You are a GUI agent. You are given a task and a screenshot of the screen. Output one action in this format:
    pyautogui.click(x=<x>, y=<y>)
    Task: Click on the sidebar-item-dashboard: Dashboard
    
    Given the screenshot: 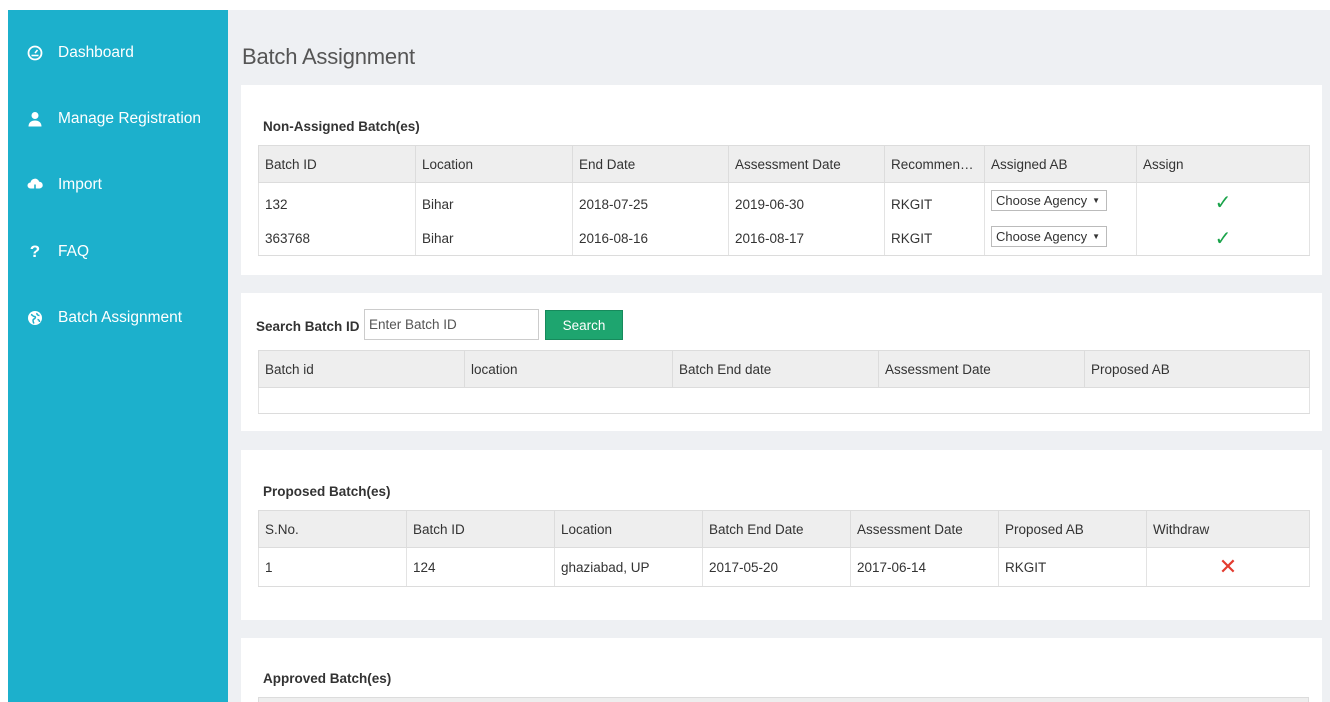 What is the action you would take?
    pyautogui.click(x=118, y=53)
    